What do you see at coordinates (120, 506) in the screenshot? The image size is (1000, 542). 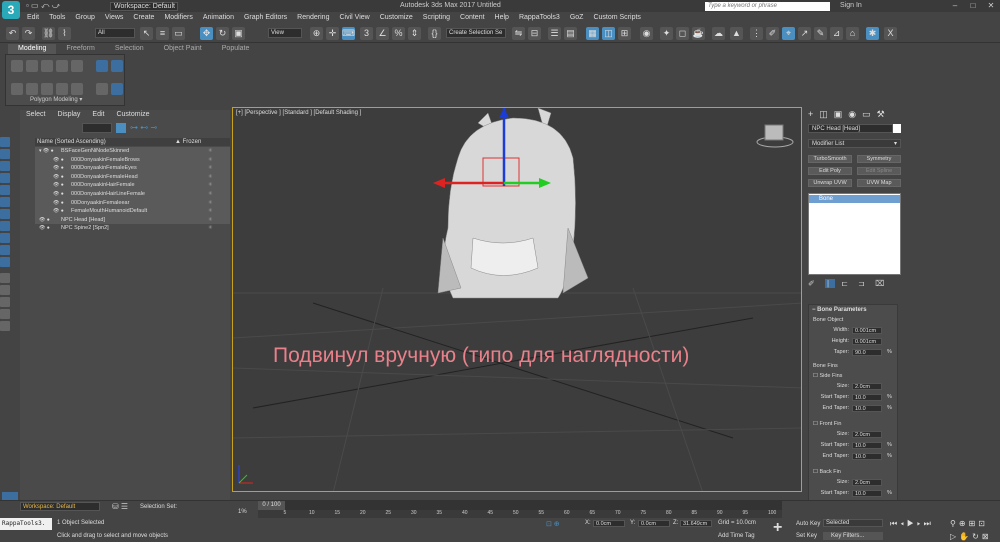 I see `layers-icon: ⛁ ☰` at bounding box center [120, 506].